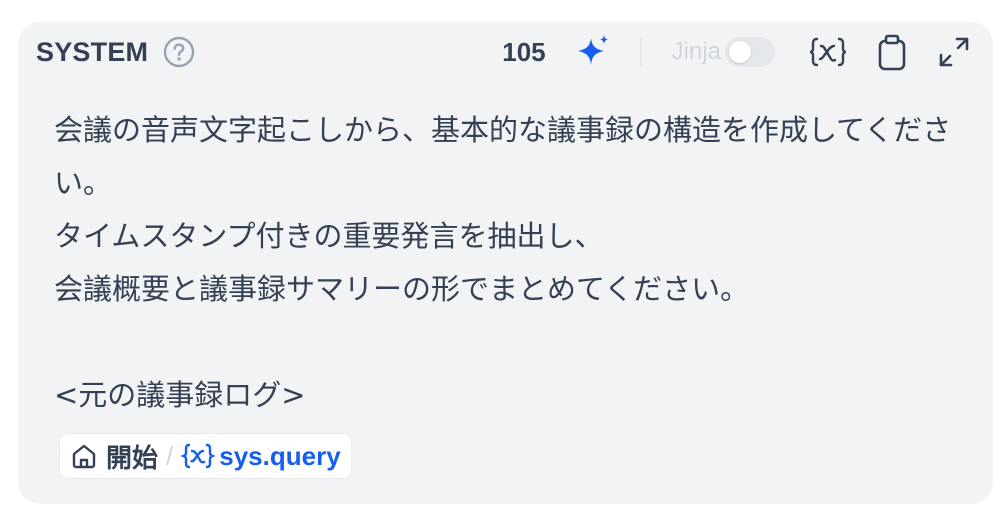  What do you see at coordinates (640, 52) in the screenshot?
I see `header-divider` at bounding box center [640, 52].